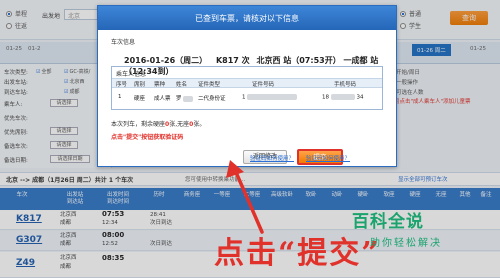  Describe the element at coordinates (209, 85) in the screenshot. I see `passenger-col: 证件类型` at that location.